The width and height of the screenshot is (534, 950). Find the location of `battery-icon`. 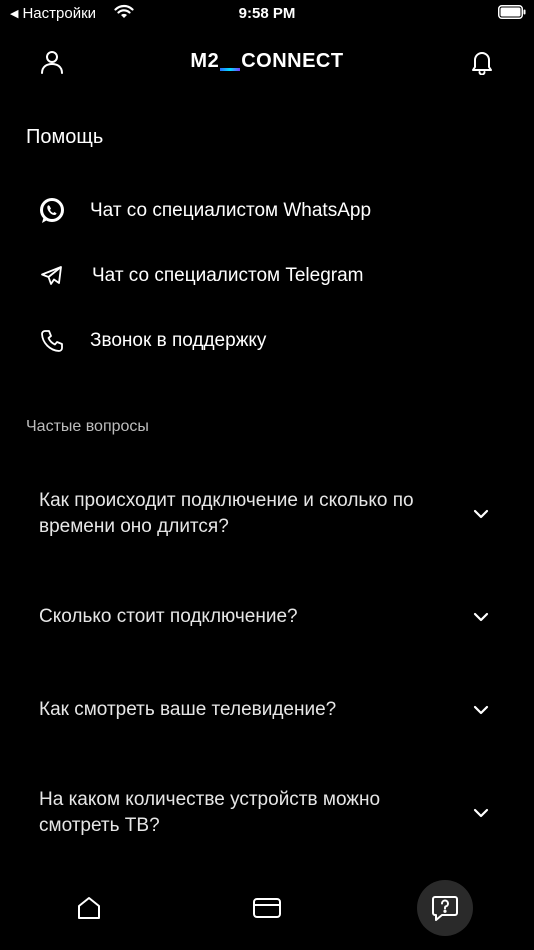

battery-icon is located at coordinates (512, 12).